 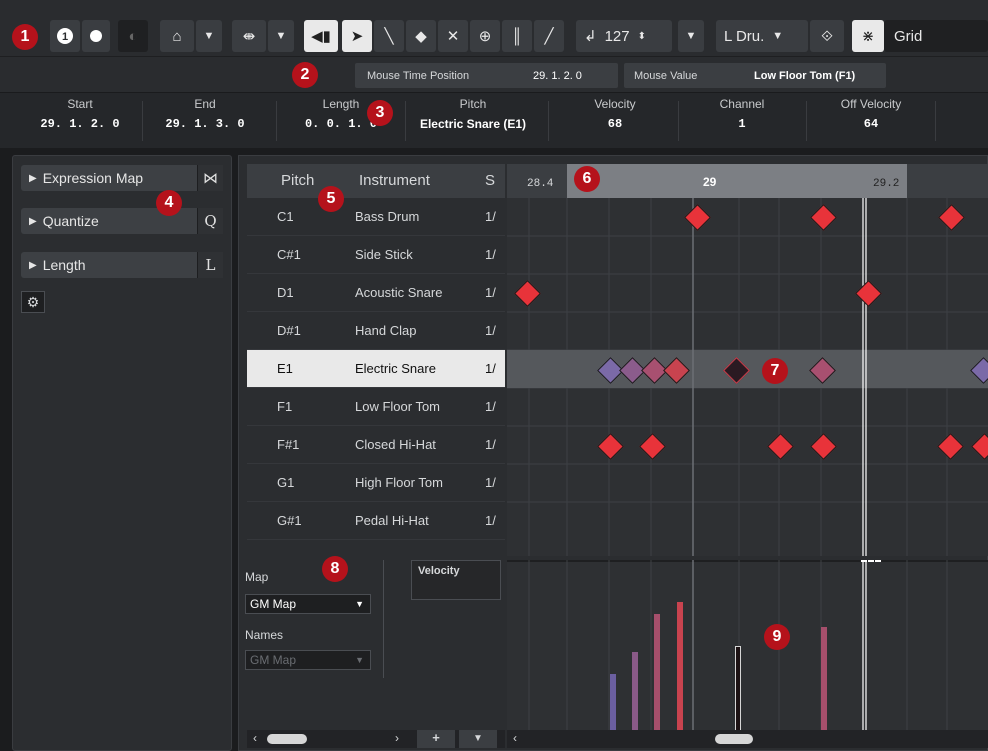 What do you see at coordinates (376, 255) in the screenshot?
I see `drum-row: C#1 Side Stick 1/` at bounding box center [376, 255].